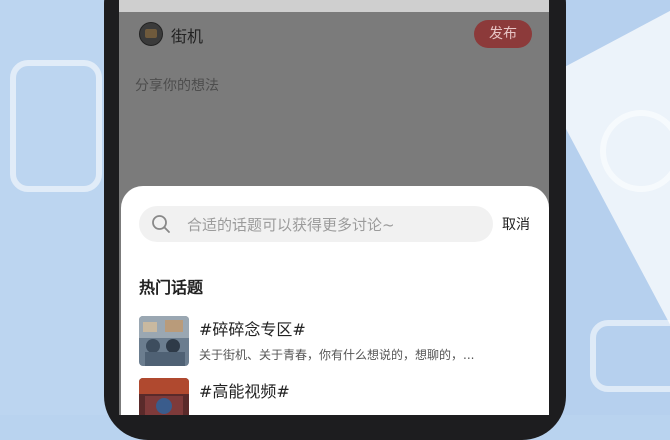 Image resolution: width=670 pixels, height=440 pixels. What do you see at coordinates (337, 225) in the screenshot?
I see `topic-search-input` at bounding box center [337, 225].